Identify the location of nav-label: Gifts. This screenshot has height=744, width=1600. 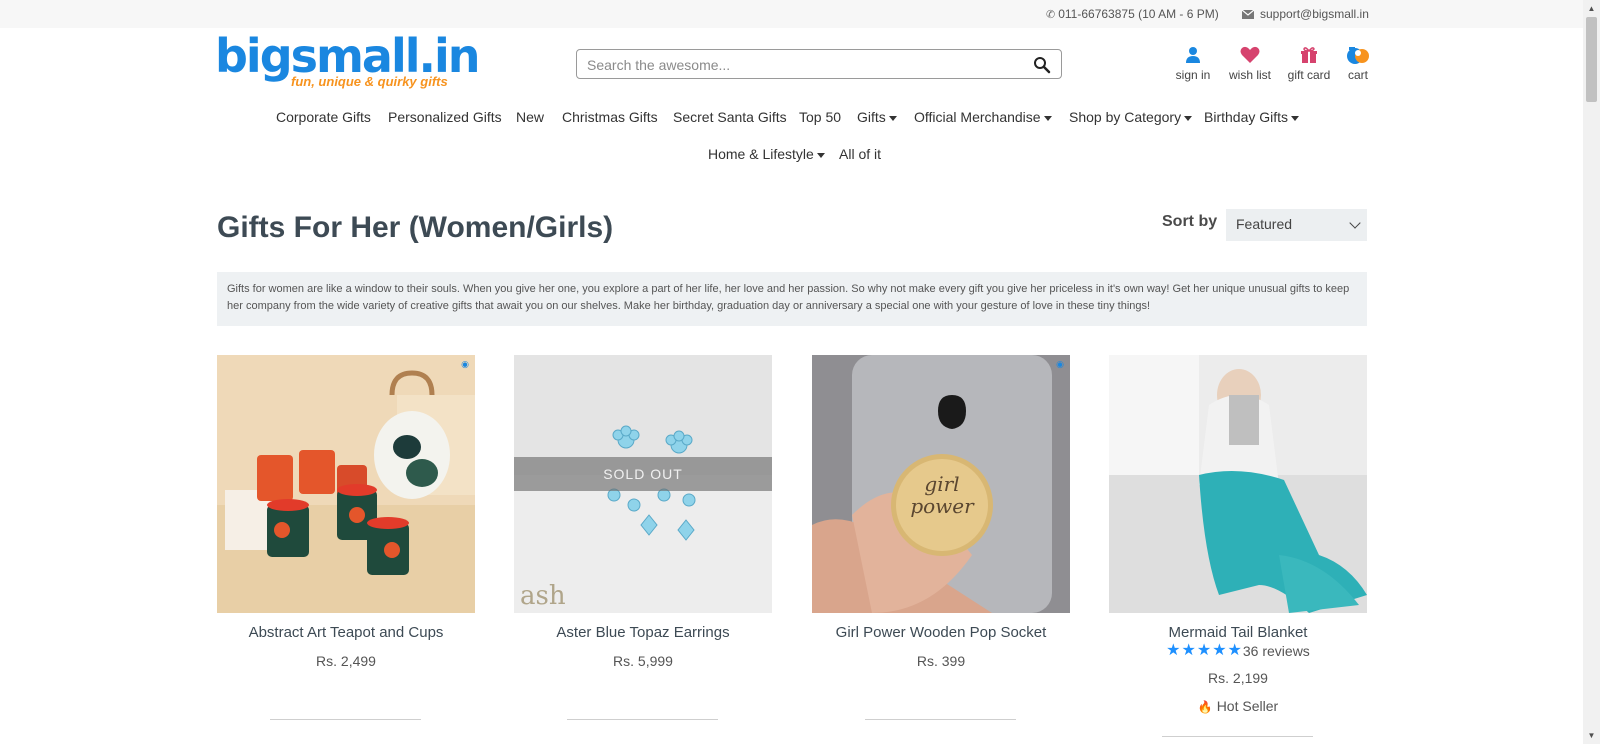
(871, 117).